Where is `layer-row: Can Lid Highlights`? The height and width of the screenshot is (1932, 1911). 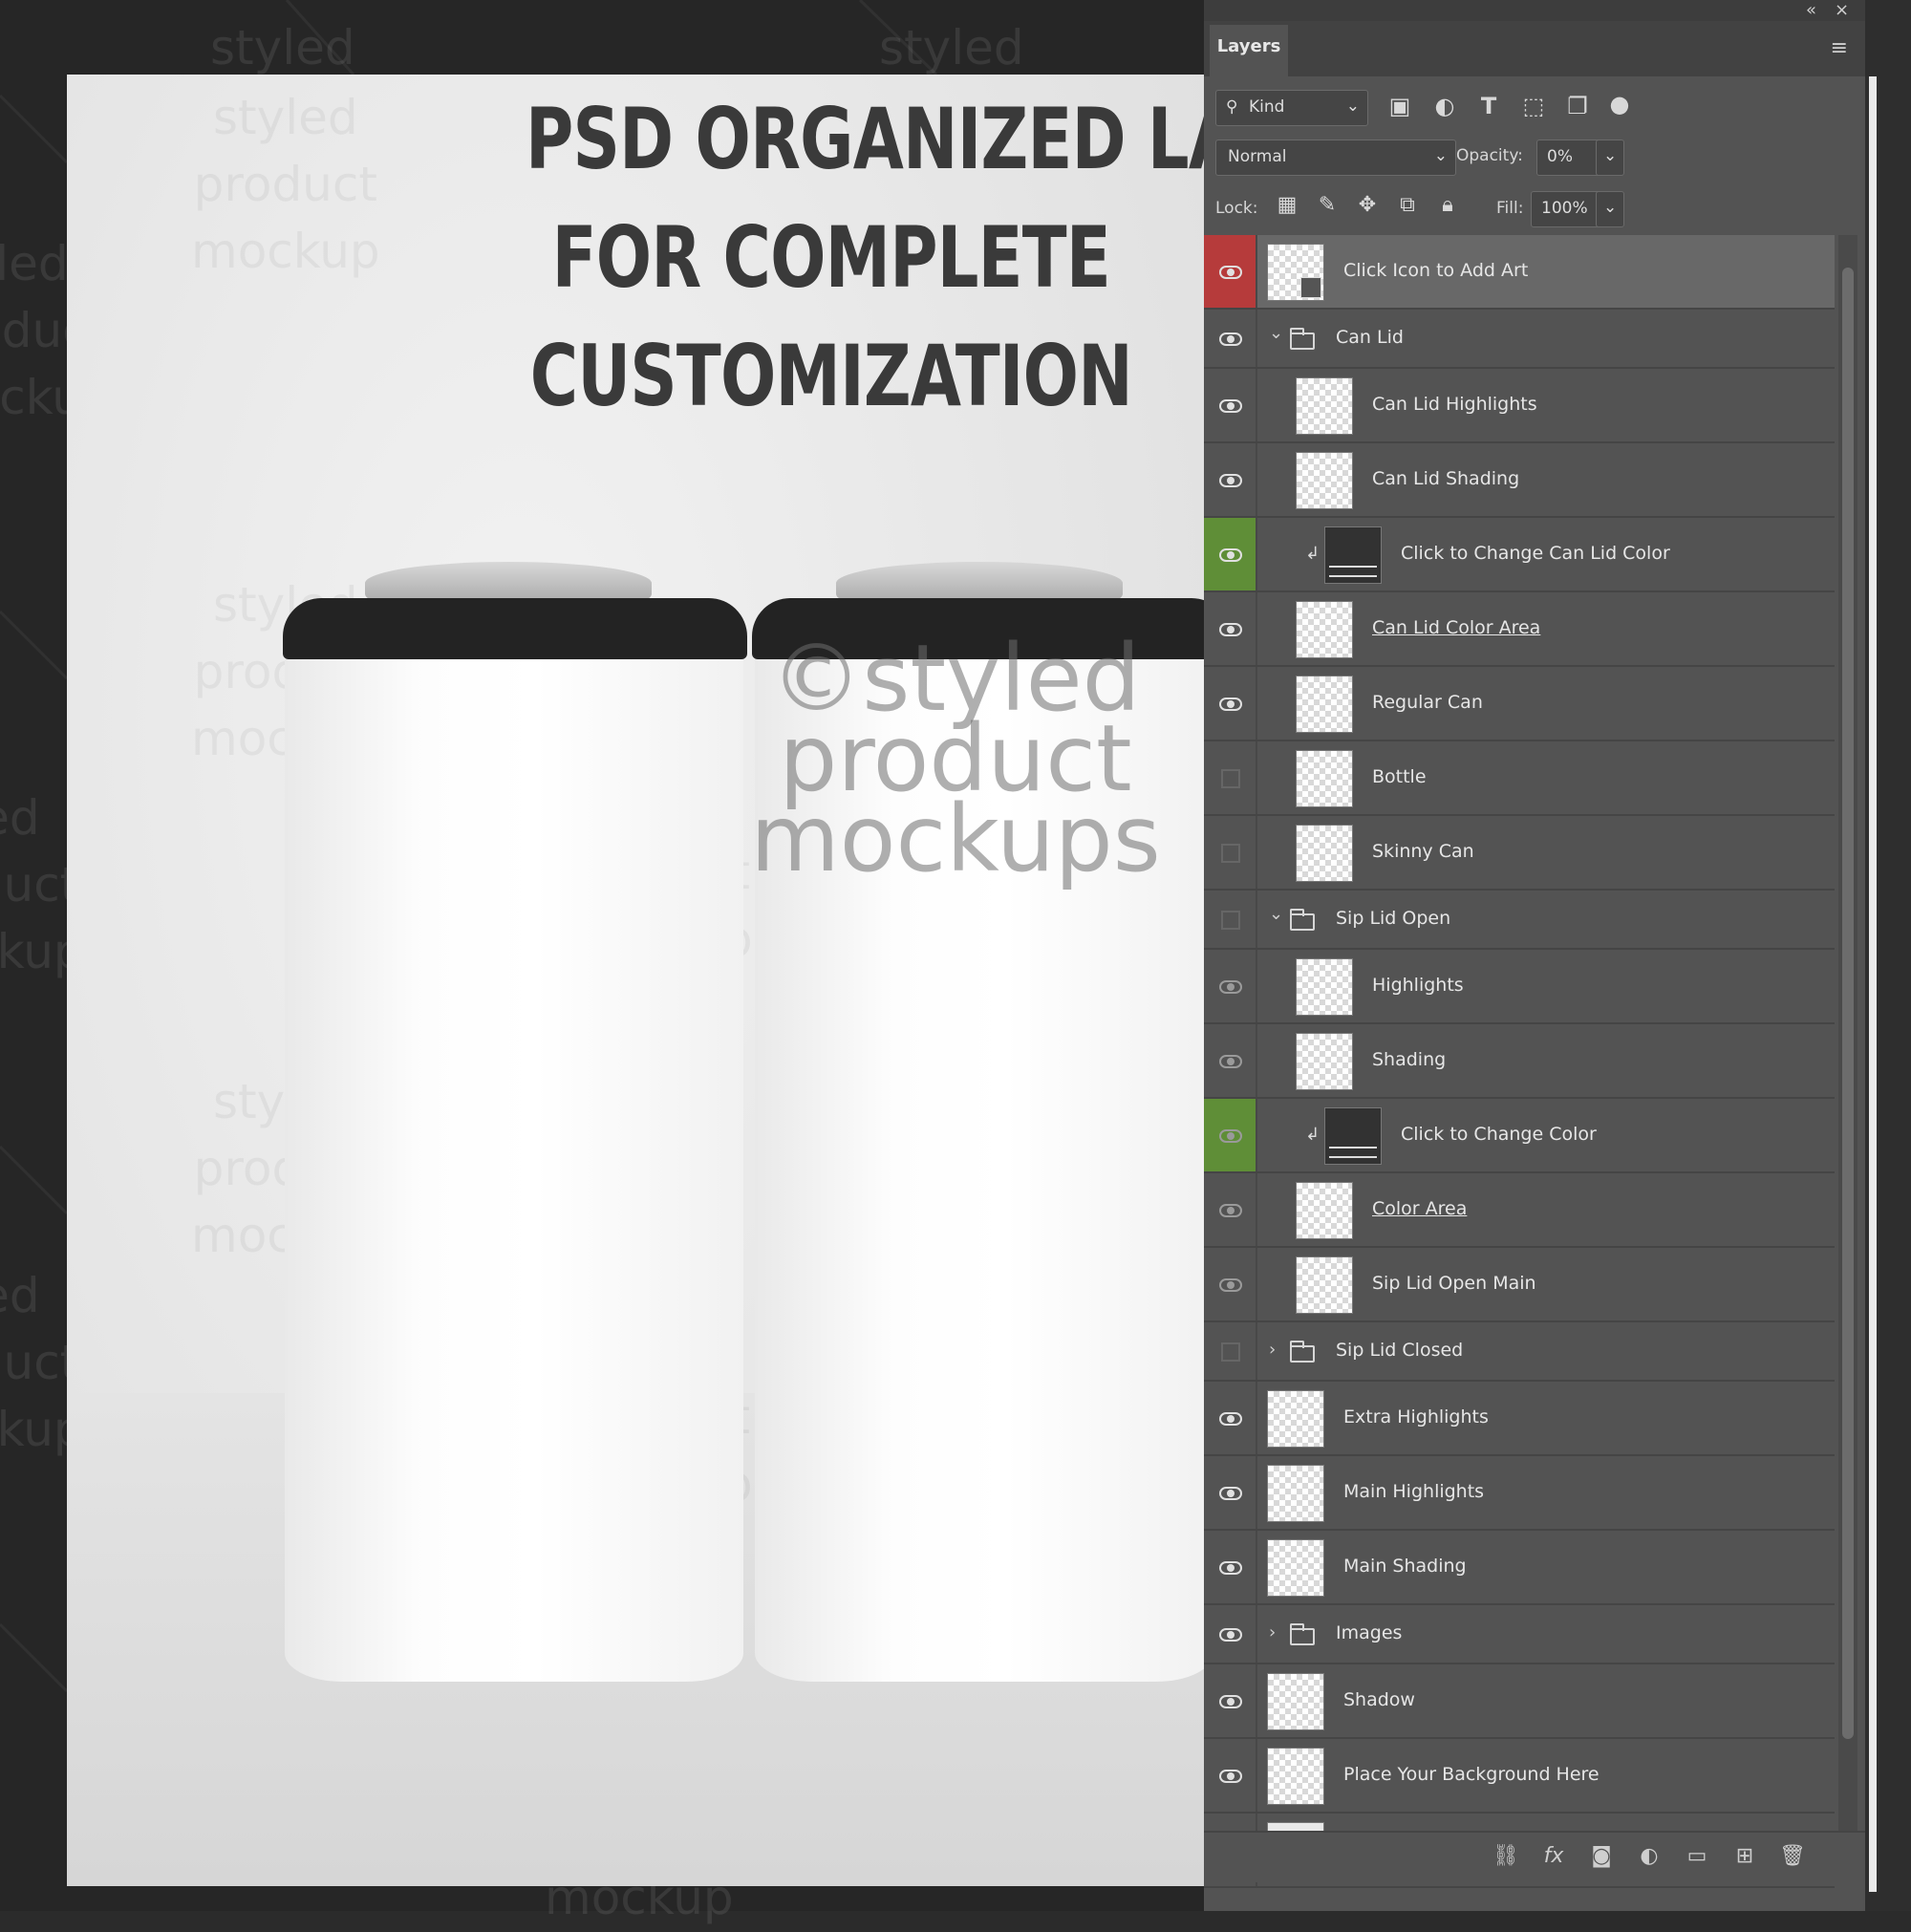 layer-row: Can Lid Highlights is located at coordinates (1519, 406).